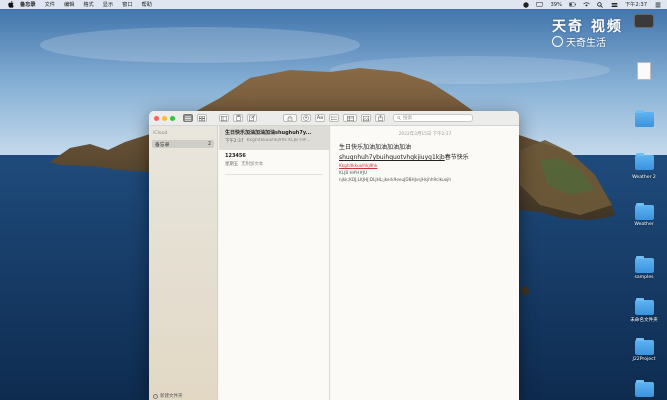 This screenshot has width=667, height=400. What do you see at coordinates (232, 164) in the screenshot?
I see `note-time: 星期五` at bounding box center [232, 164].